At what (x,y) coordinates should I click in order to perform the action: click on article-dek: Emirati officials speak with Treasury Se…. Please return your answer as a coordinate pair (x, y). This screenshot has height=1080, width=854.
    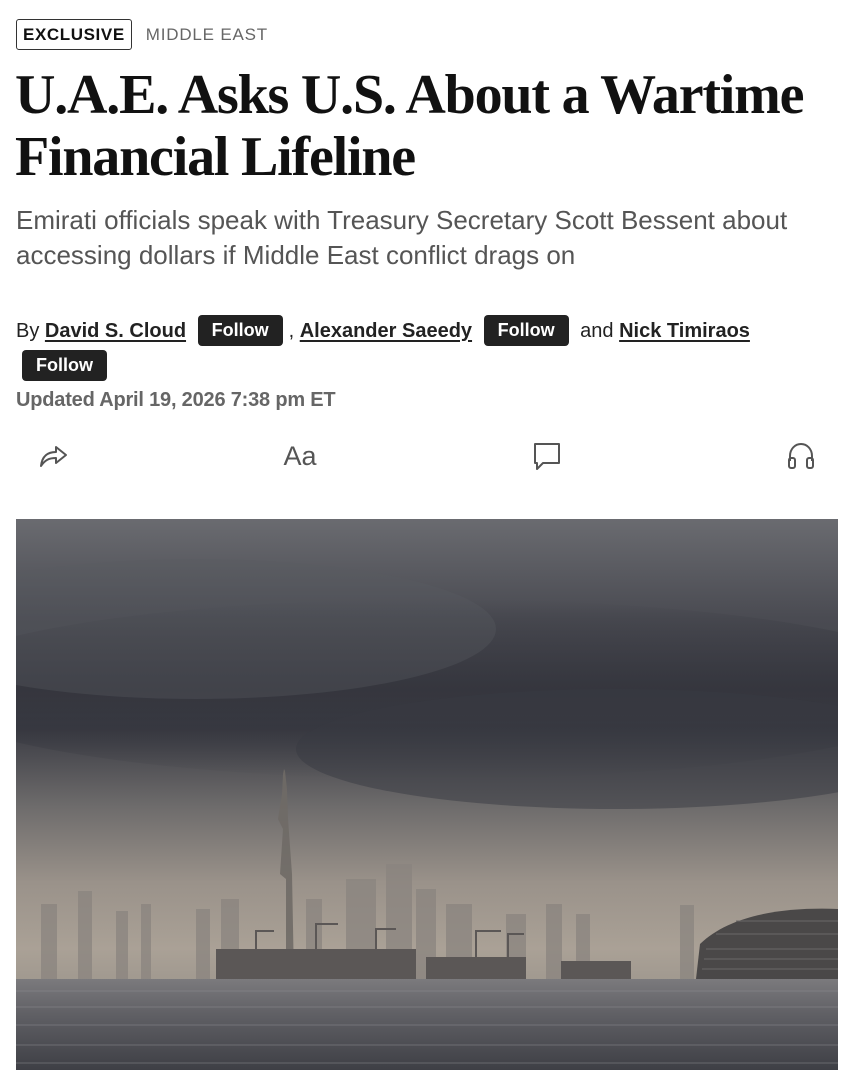
    Looking at the image, I should click on (402, 237).